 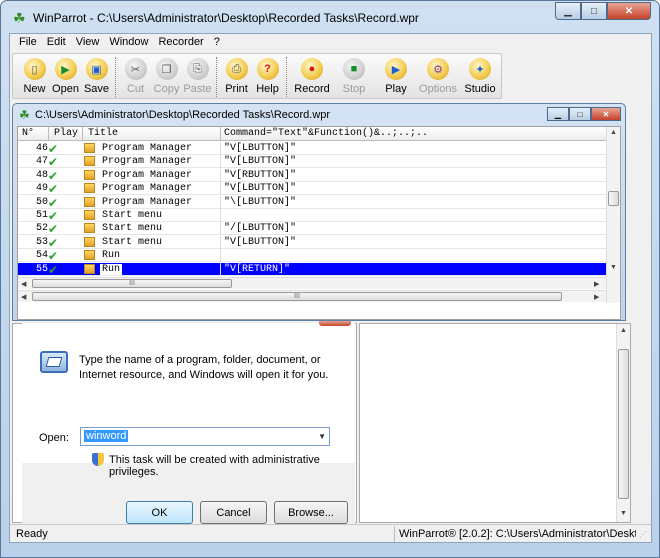 I want to click on column-header-title: Title, so click(x=103, y=133).